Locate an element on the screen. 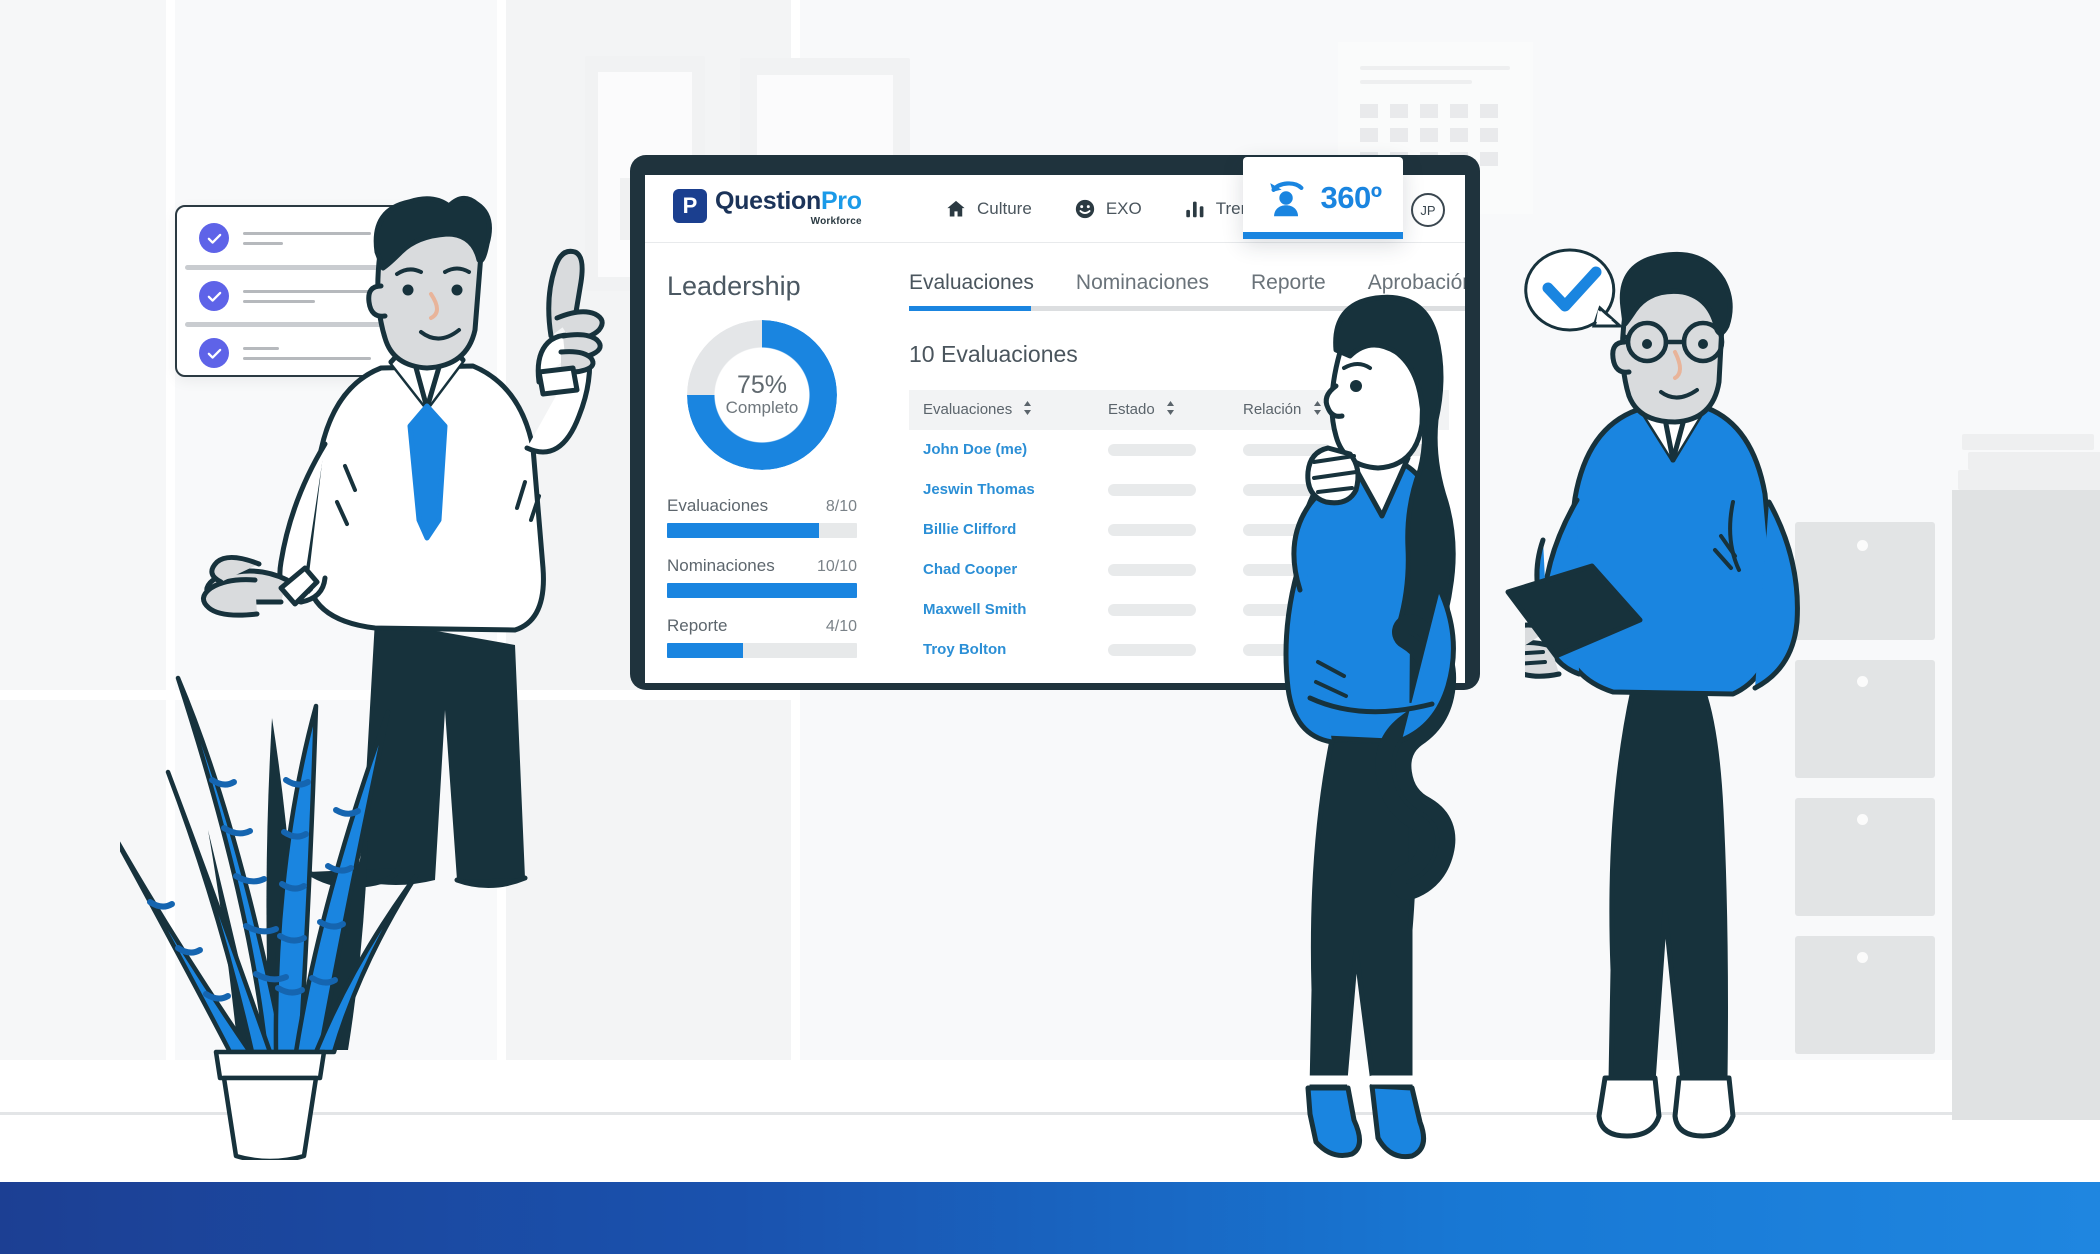 The width and height of the screenshot is (2100, 1254). main-nav: Culture EXO Trends is located at coordinates (1106, 209).